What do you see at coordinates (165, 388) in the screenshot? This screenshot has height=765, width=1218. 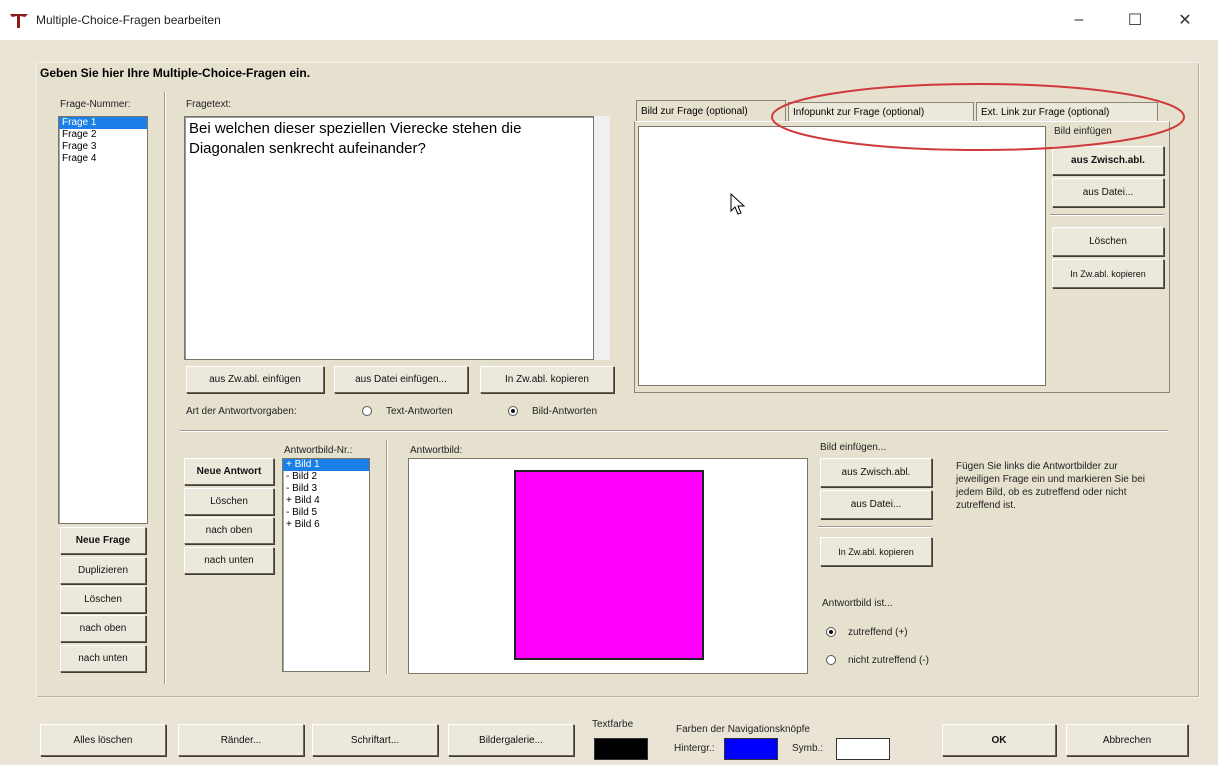 I see `left-divider` at bounding box center [165, 388].